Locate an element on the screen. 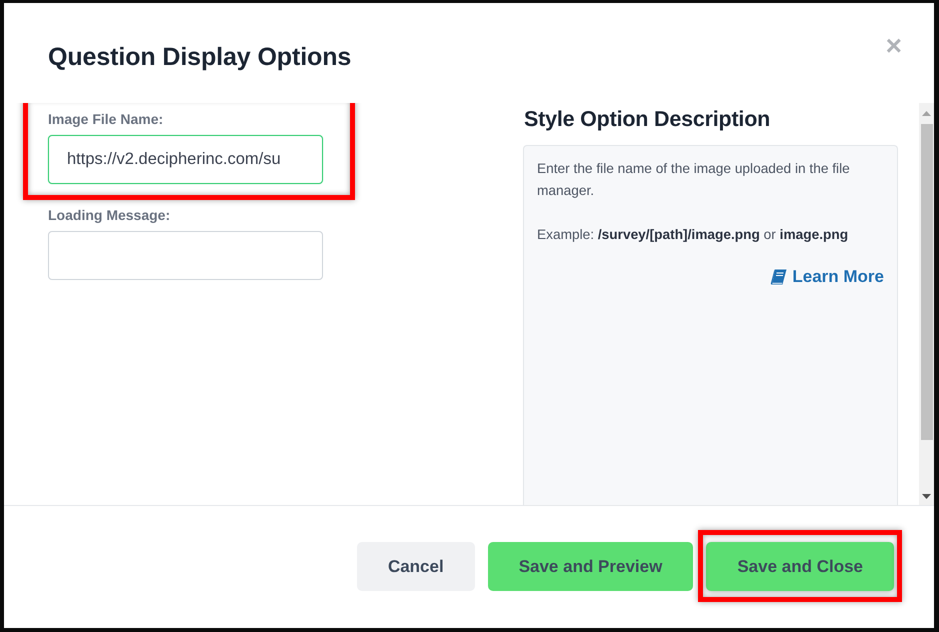  section-title: Style Option Description is located at coordinates (647, 119).